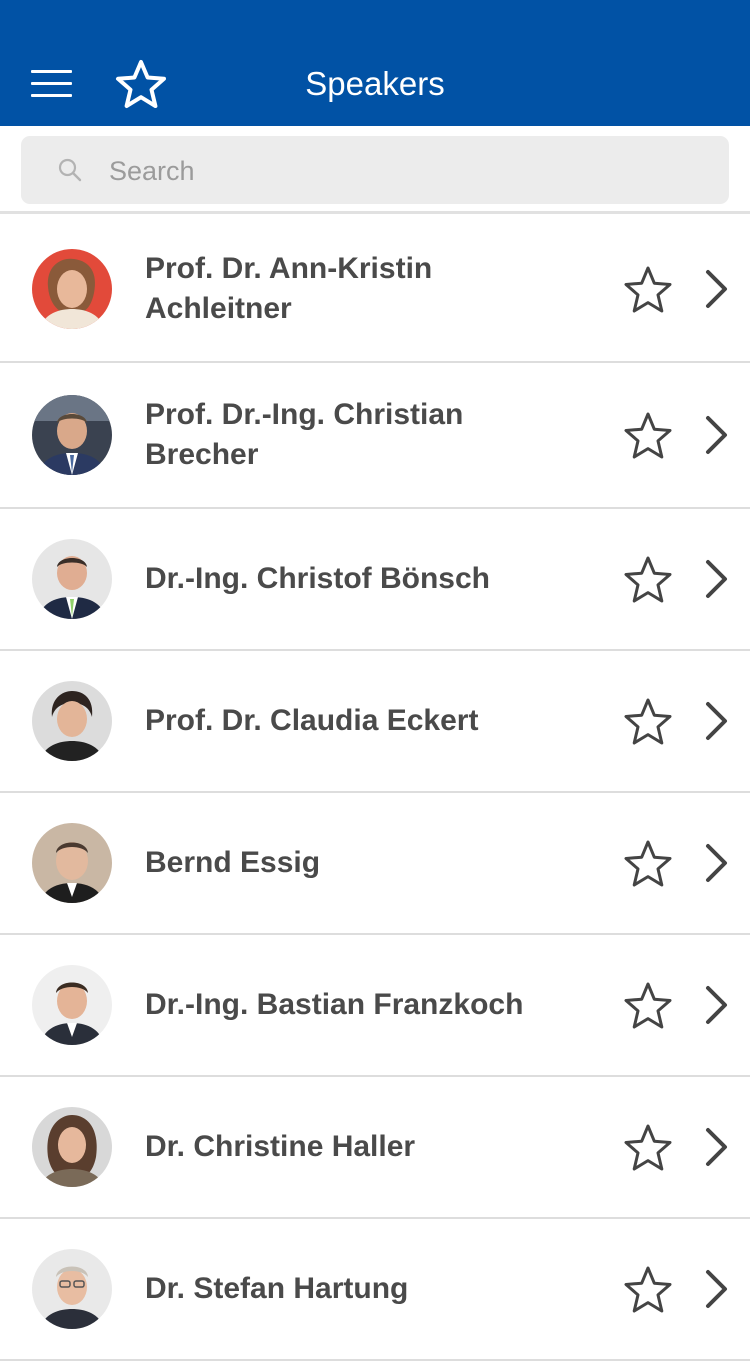 This screenshot has width=750, height=1361. I want to click on speaker-row: Dr. Christine Haller, so click(375, 1148).